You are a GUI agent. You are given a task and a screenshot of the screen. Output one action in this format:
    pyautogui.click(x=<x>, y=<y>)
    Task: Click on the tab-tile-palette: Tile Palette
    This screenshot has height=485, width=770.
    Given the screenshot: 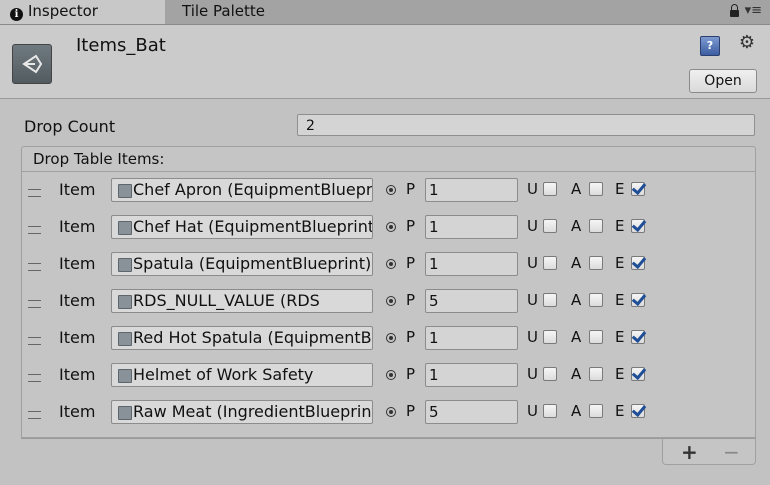 What is the action you would take?
    pyautogui.click(x=253, y=12)
    